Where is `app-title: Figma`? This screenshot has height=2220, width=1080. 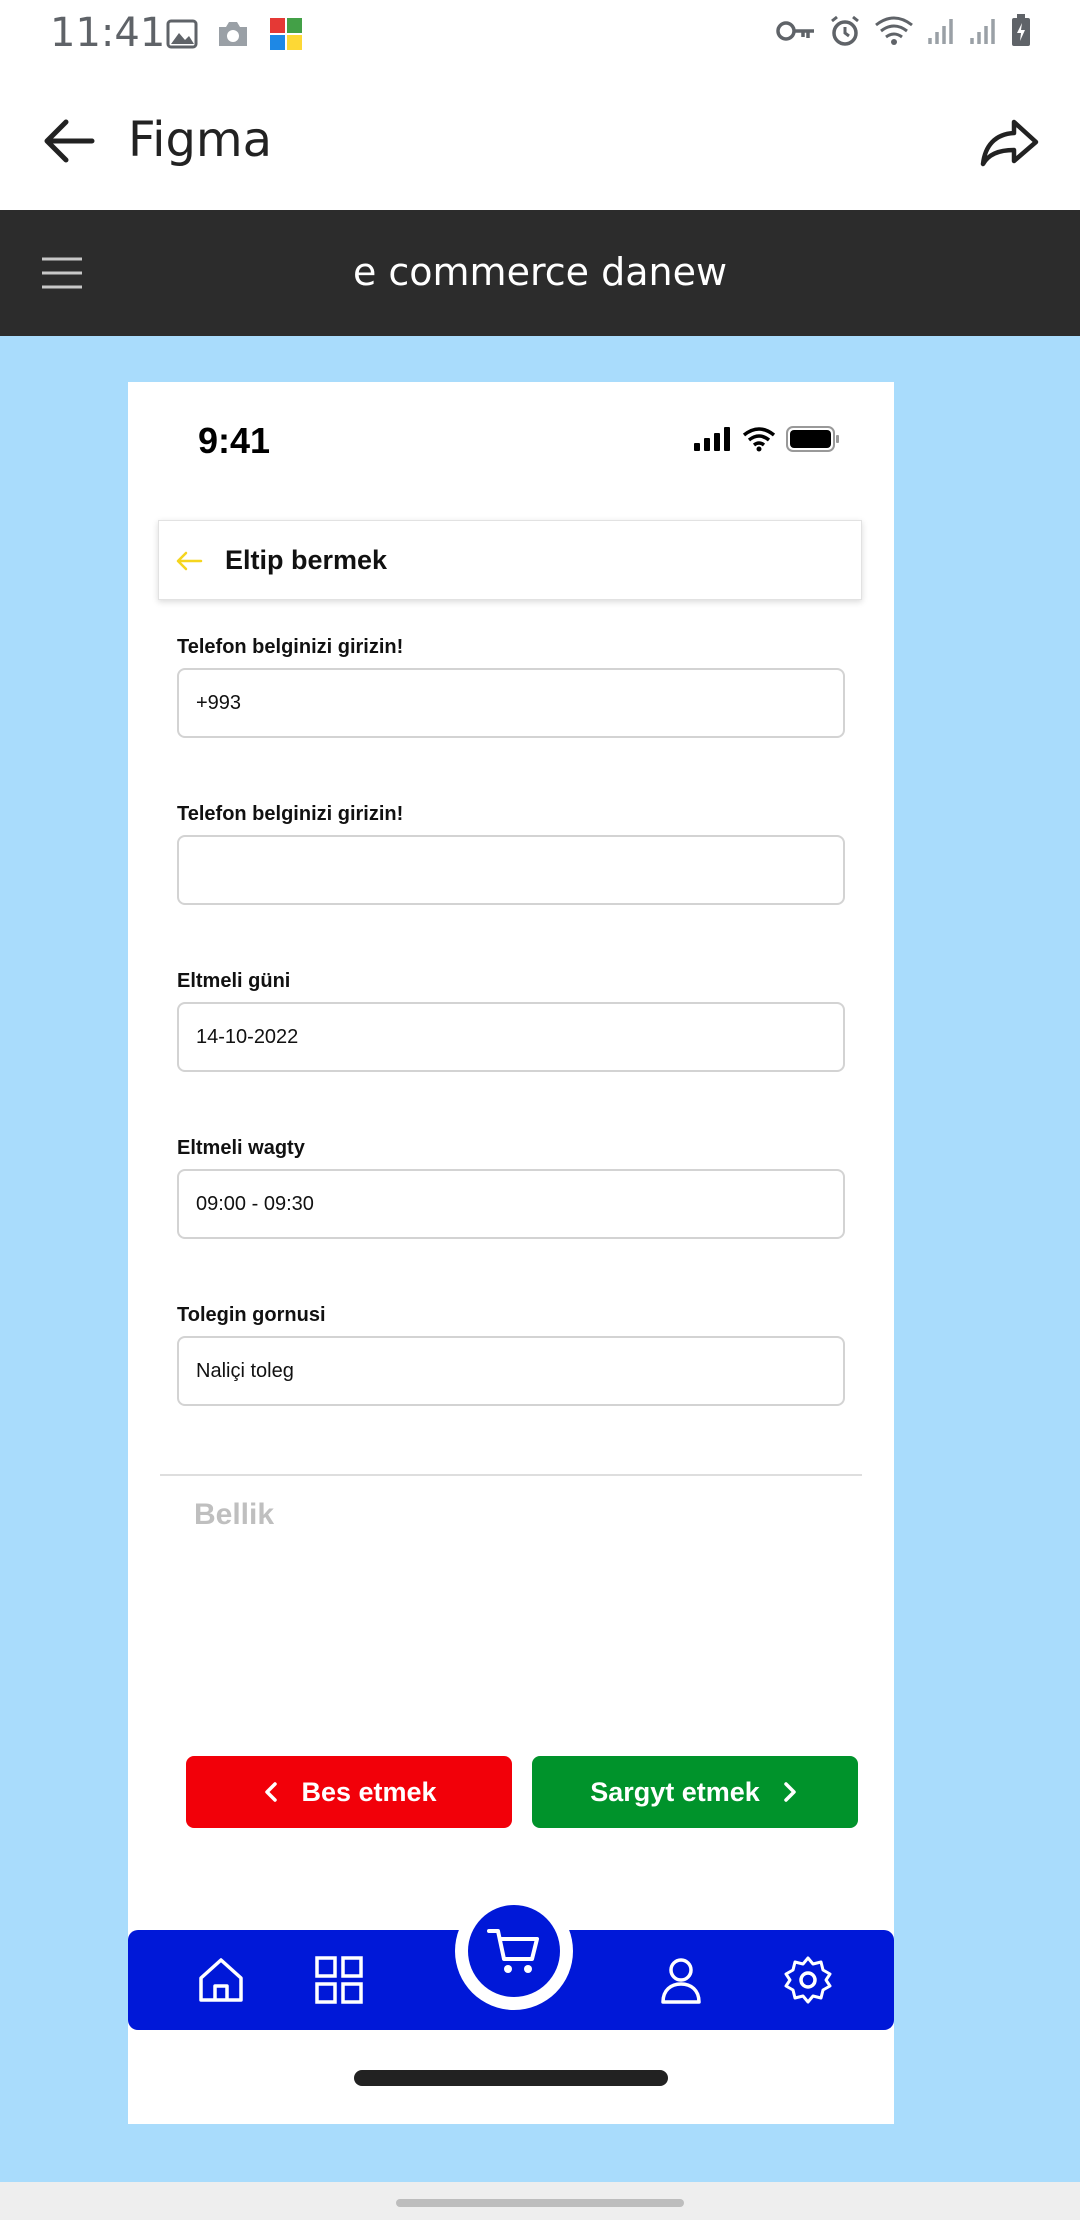 app-title: Figma is located at coordinates (200, 140).